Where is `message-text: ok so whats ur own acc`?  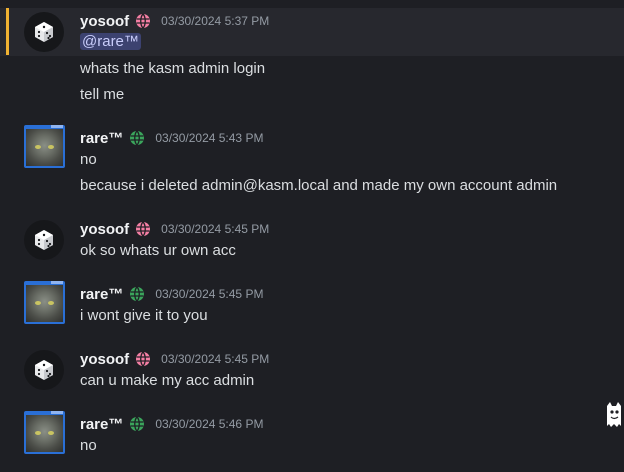
message-text: ok so whats ur own acc is located at coordinates (158, 250).